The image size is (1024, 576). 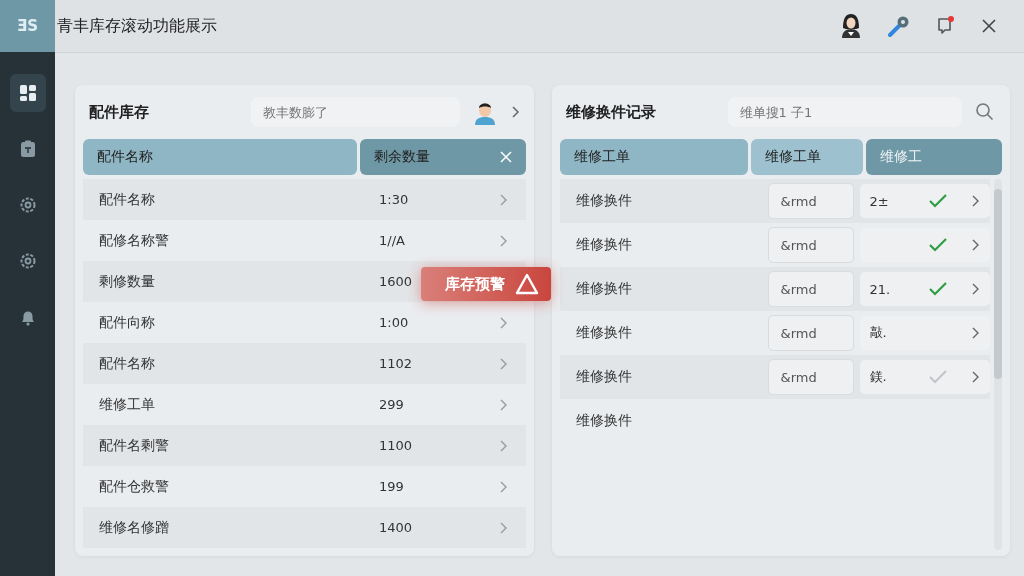 What do you see at coordinates (475, 284) in the screenshot?
I see `alert-label: 库存预警` at bounding box center [475, 284].